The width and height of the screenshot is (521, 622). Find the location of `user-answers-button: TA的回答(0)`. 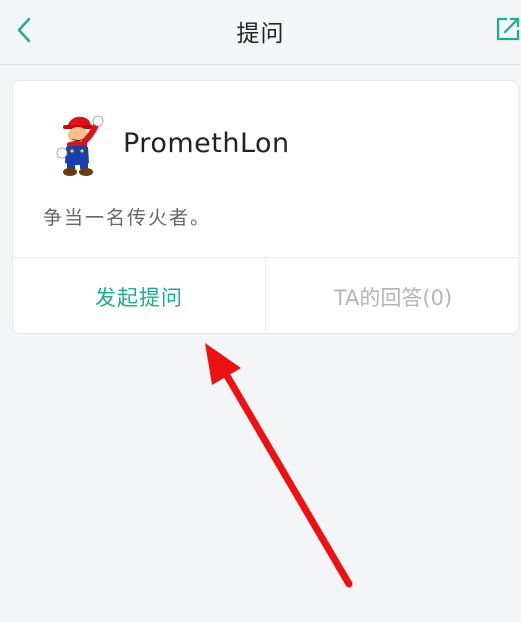

user-answers-button: TA的回答(0) is located at coordinates (392, 295).